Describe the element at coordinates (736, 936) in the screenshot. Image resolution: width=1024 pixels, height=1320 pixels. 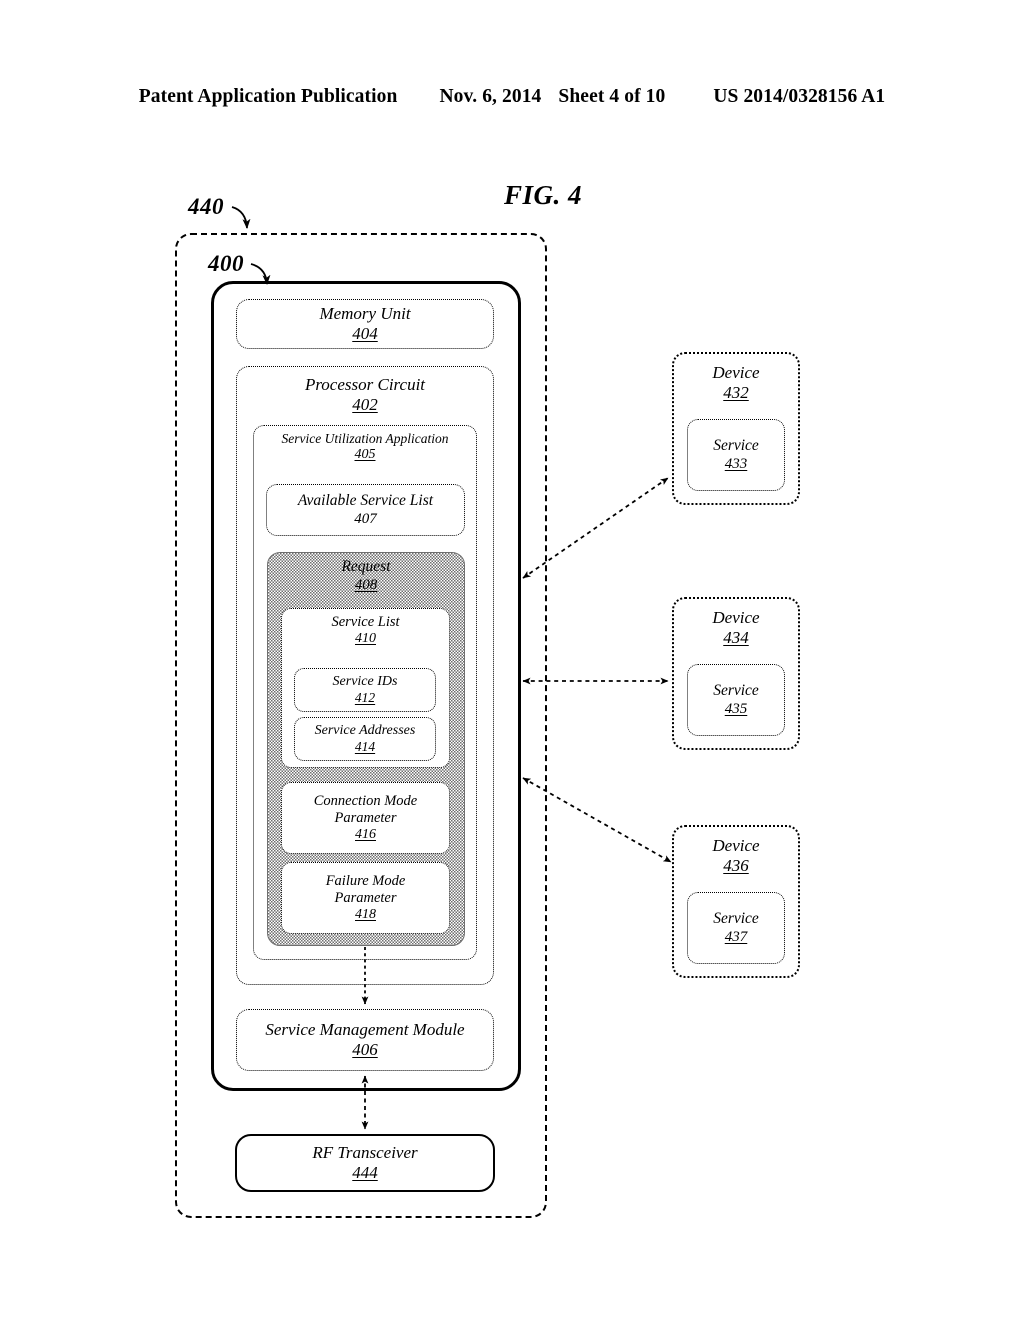
I see `service-437-ref: 437` at that location.